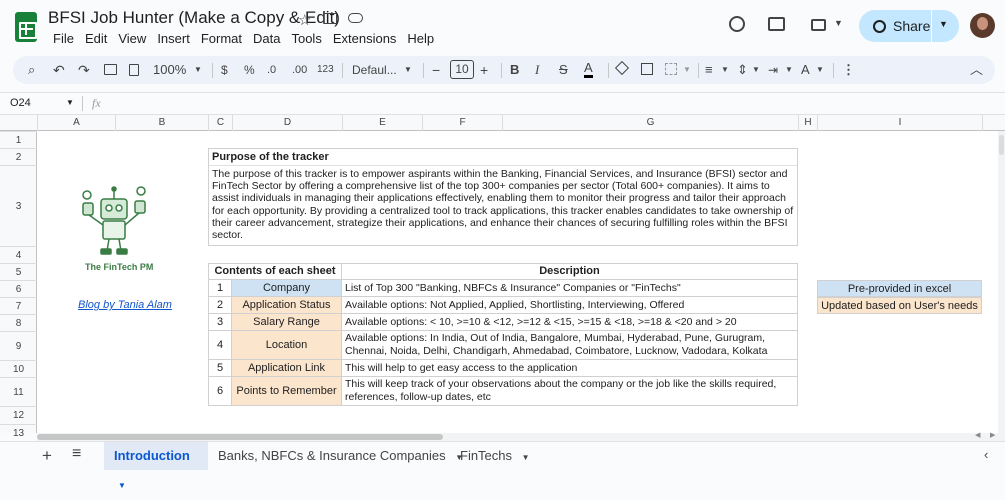 This screenshot has height=500, width=1005. Describe the element at coordinates (355, 18) in the screenshot. I see `cloud-status-icon` at that location.